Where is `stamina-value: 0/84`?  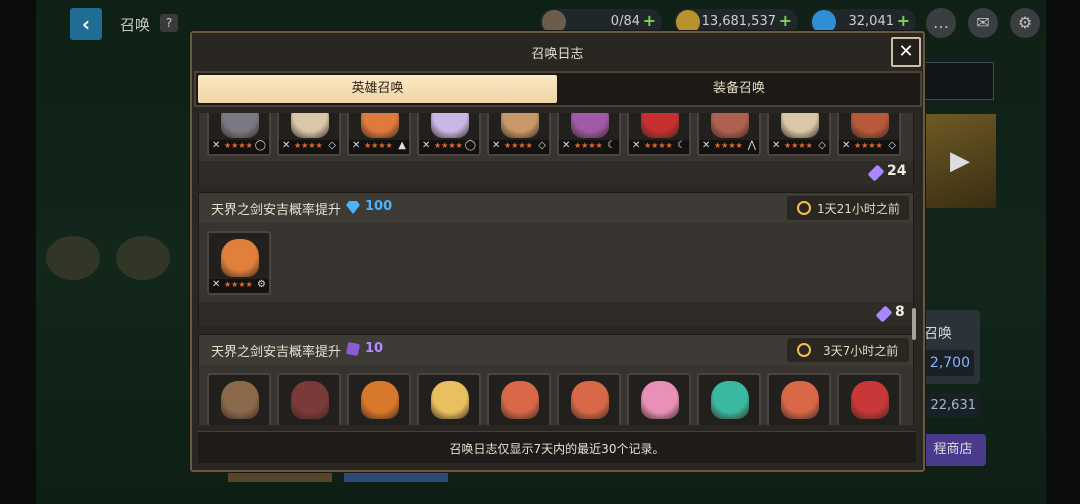 stamina-value: 0/84 is located at coordinates (625, 21).